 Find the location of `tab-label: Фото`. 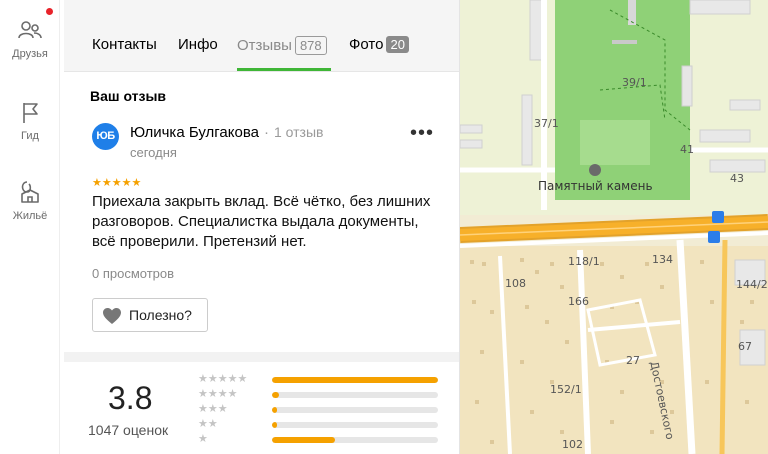

tab-label: Фото is located at coordinates (366, 44).